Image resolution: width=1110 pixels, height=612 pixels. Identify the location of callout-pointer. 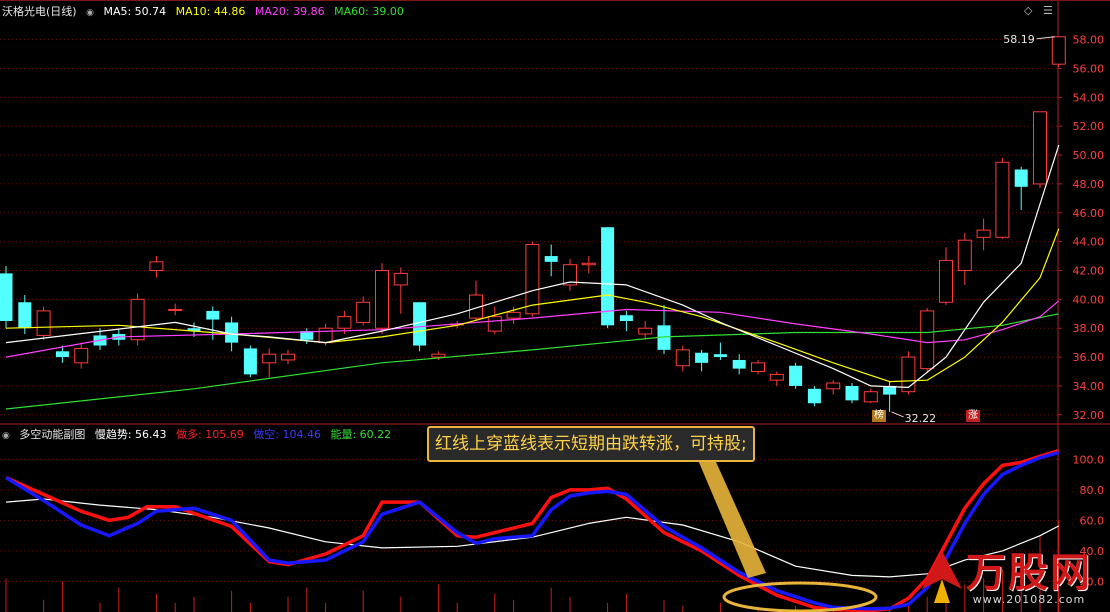
(788, 536).